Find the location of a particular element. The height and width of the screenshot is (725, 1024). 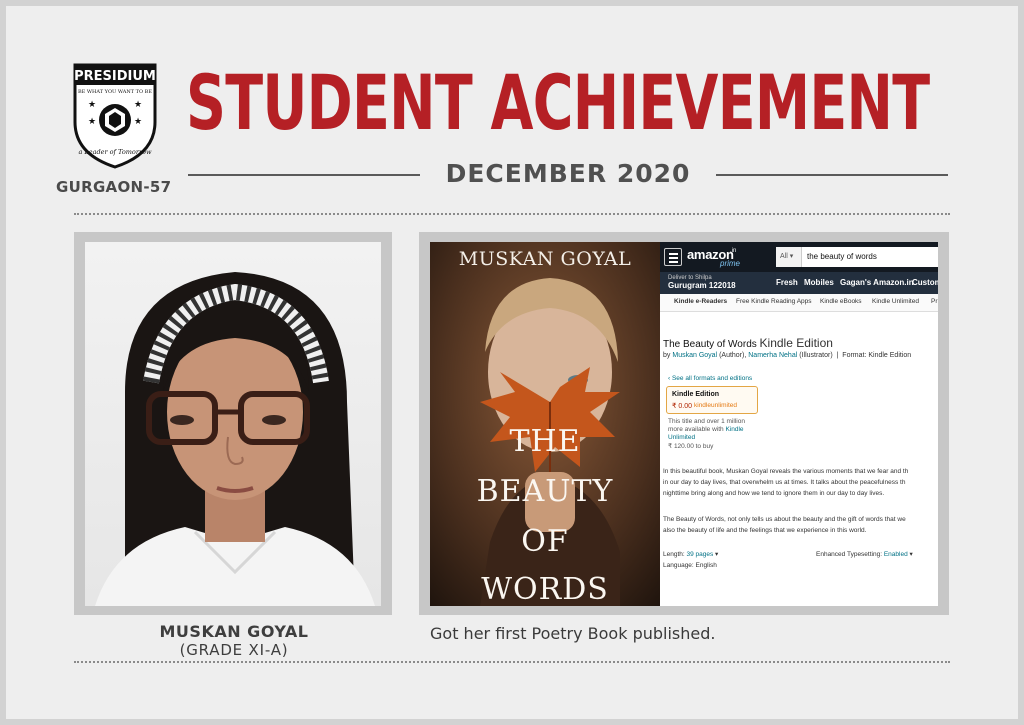

nav-fresh: Fresh is located at coordinates (787, 282).